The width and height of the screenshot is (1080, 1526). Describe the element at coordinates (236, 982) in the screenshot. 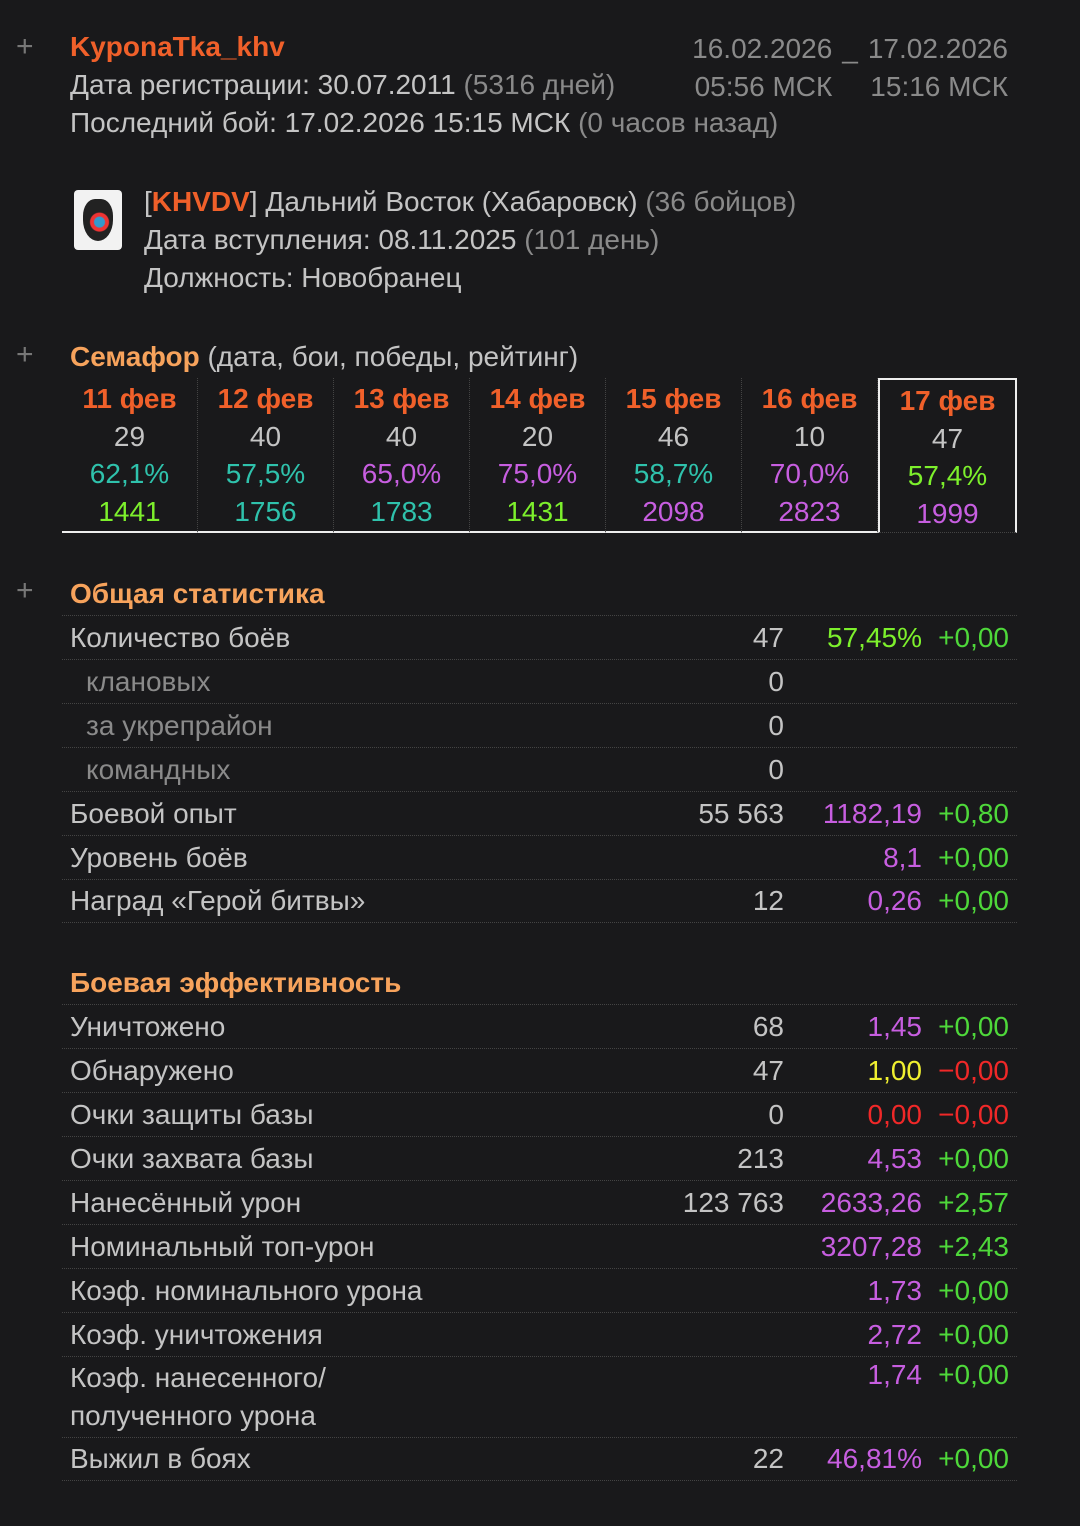

I see `efficiency-title: Боевая эффективность` at that location.